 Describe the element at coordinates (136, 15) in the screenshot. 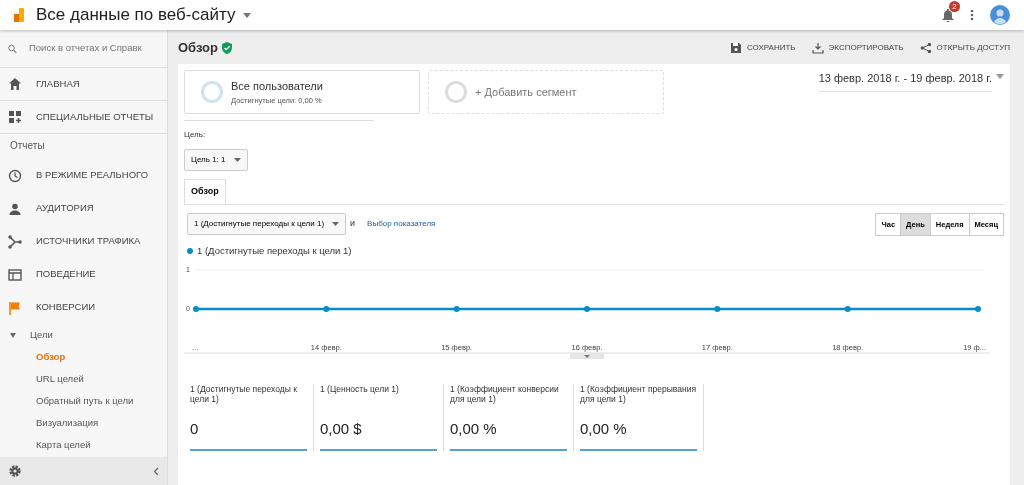

I see `property-title: Все данные по веб-сайту` at that location.